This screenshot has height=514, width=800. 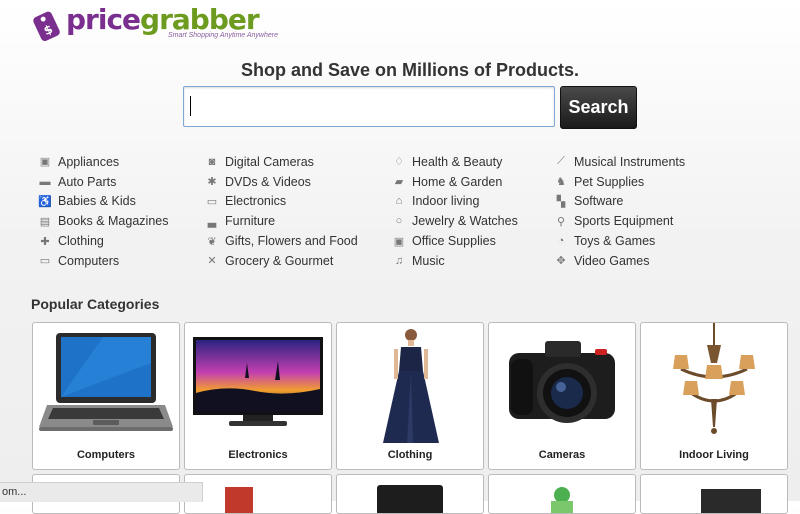 What do you see at coordinates (561, 161) in the screenshot?
I see `guitar-icon: ⟋` at bounding box center [561, 161].